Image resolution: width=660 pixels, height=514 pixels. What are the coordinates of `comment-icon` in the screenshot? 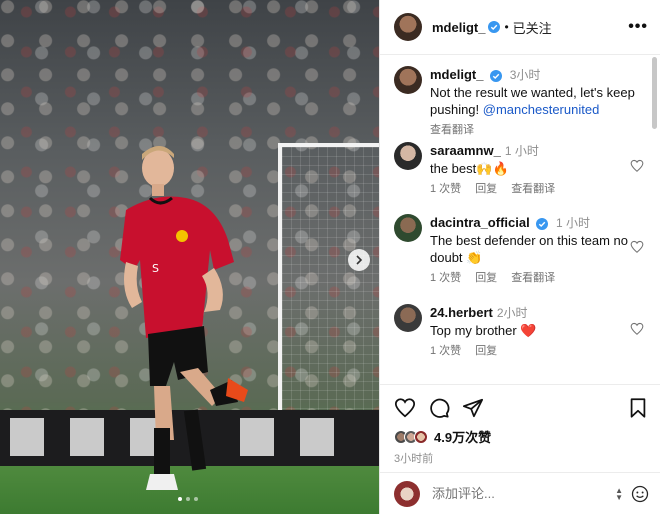 It's located at (439, 408).